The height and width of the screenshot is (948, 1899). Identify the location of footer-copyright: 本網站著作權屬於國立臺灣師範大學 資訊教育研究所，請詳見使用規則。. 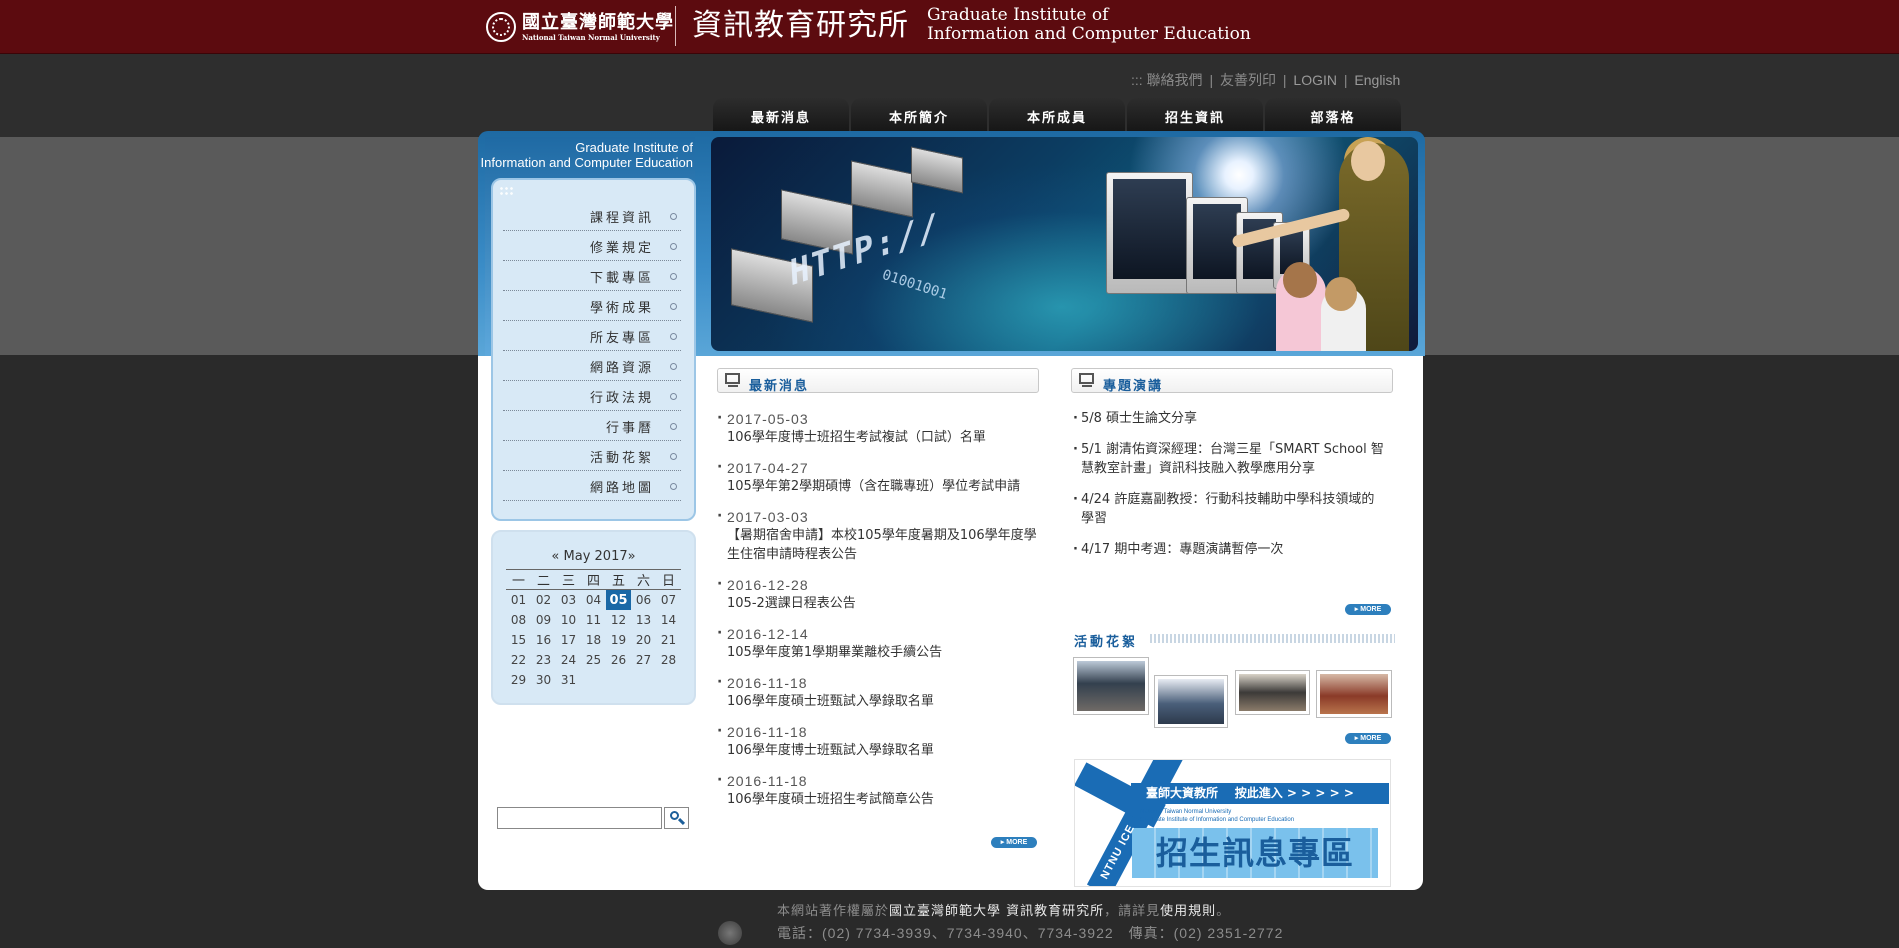
(1003, 909).